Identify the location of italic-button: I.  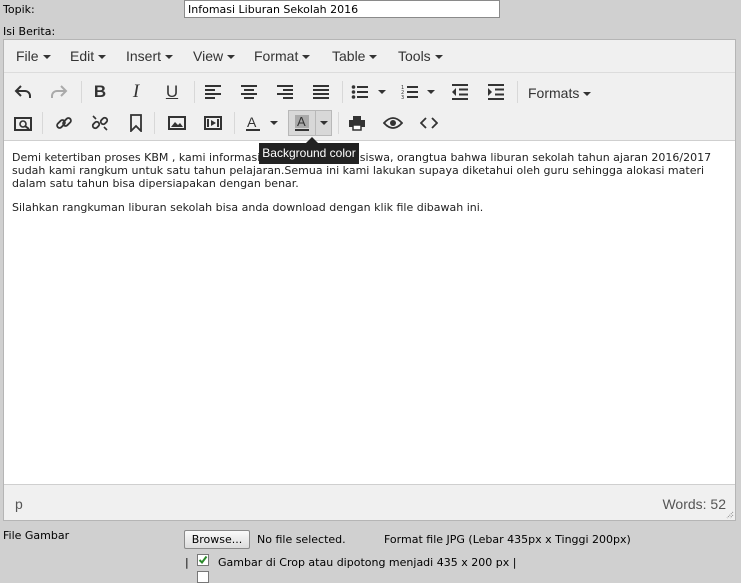
(136, 92).